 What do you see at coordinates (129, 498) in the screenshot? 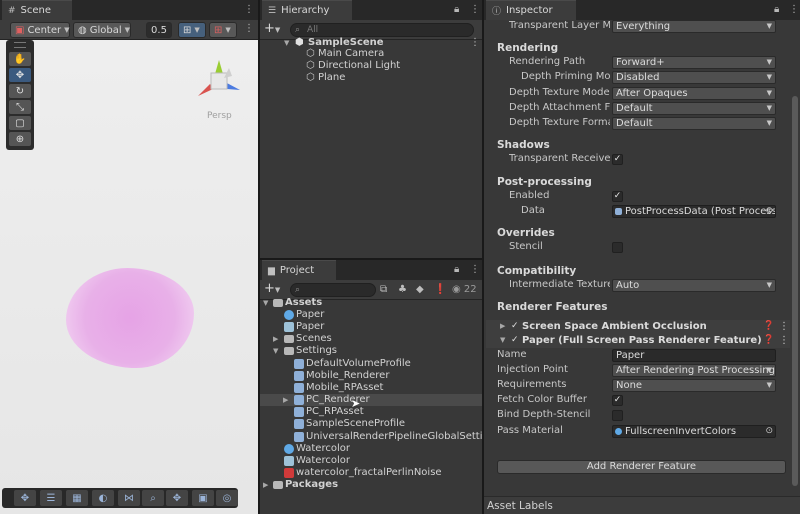
I see `snap-overlay-button: ⋈` at bounding box center [129, 498].